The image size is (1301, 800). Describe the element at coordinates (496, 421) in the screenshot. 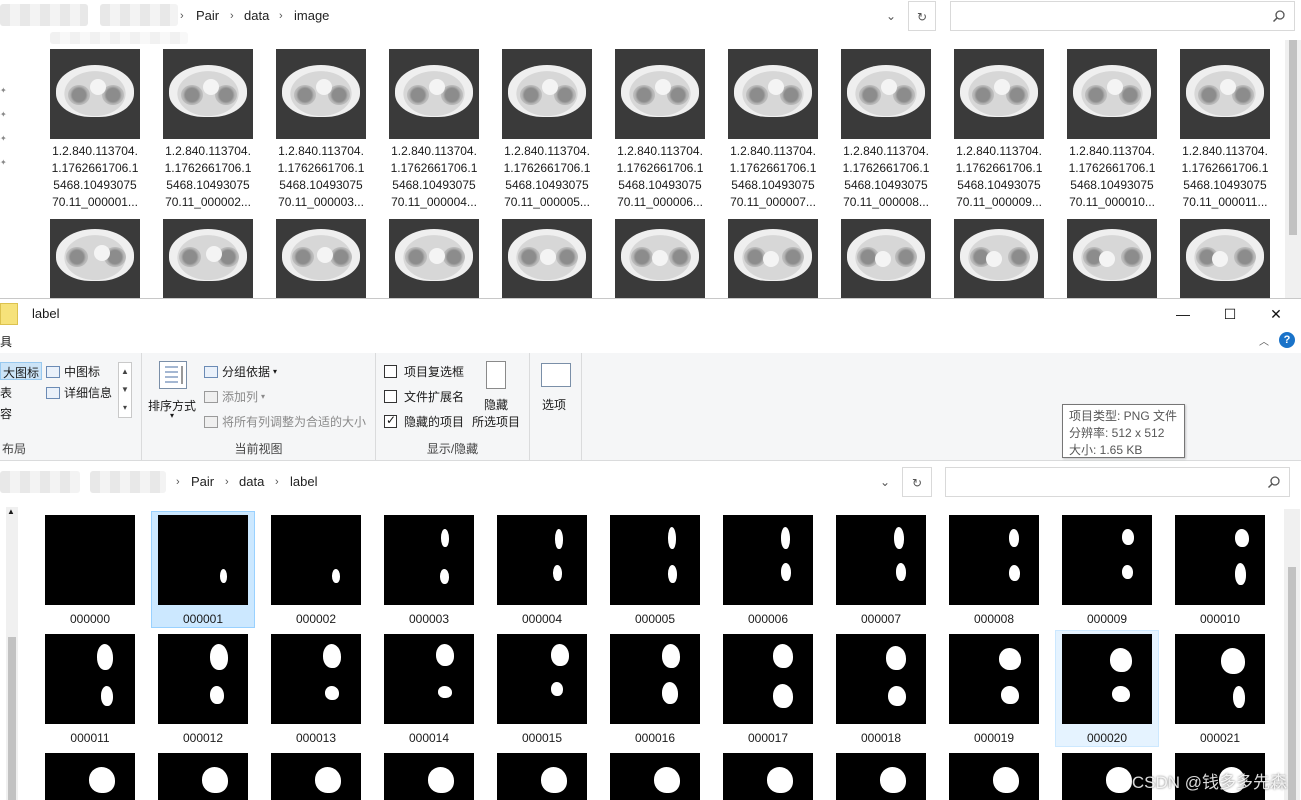

I see `hide-selected-button-line2: 所选项目` at that location.